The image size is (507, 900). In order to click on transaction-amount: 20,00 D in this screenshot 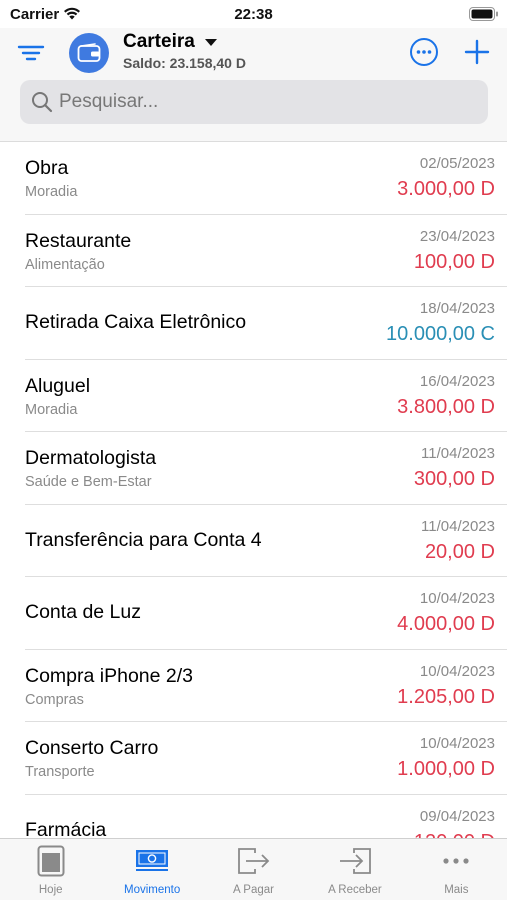, I will do `click(459, 551)`.